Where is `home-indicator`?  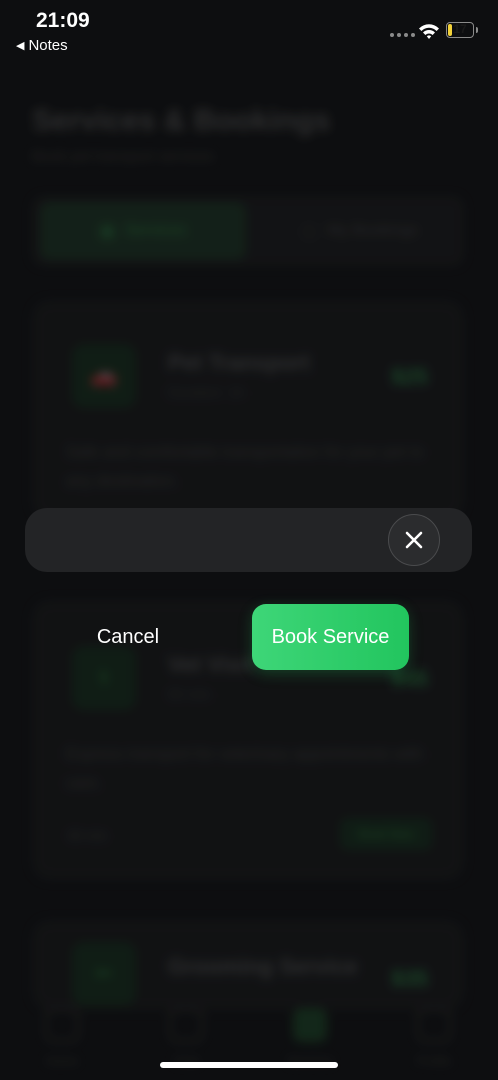
home-indicator is located at coordinates (249, 1065).